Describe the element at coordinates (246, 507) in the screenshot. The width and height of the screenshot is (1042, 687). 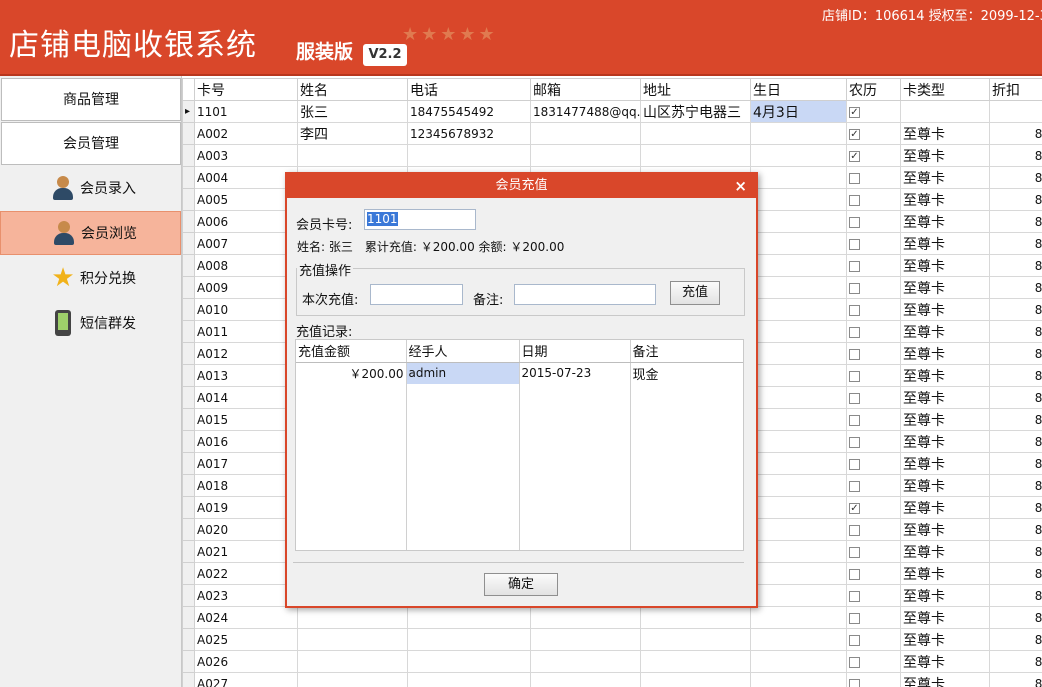
I see `cell-card: A019` at that location.